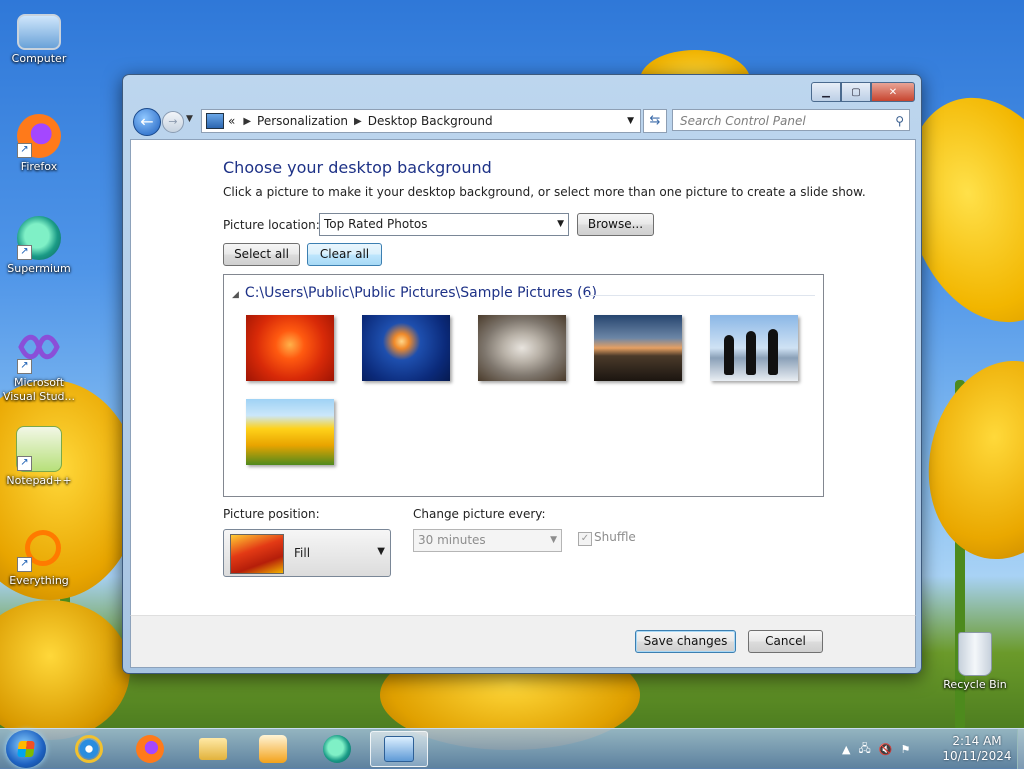  I want to click on change-picture-label: Change picture every:, so click(479, 514).